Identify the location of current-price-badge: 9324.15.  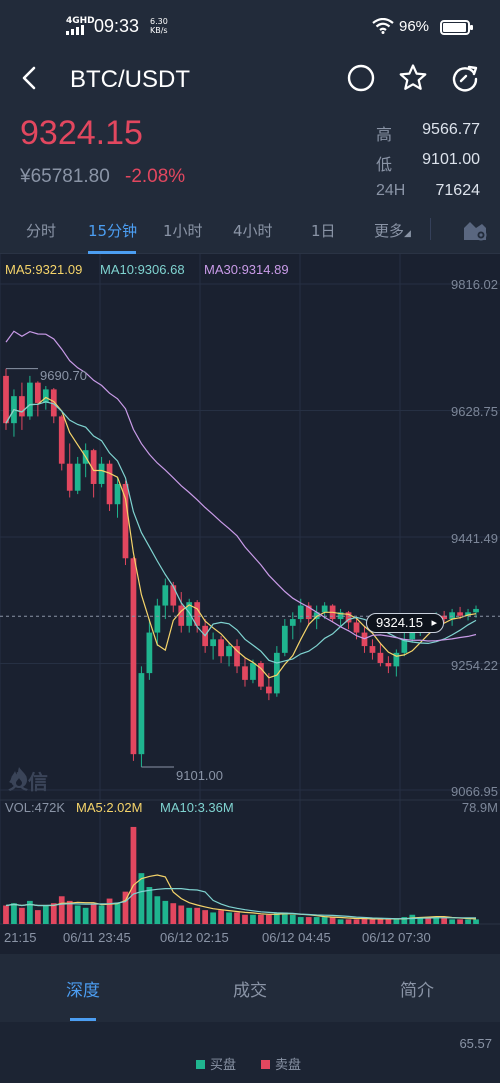
(405, 623).